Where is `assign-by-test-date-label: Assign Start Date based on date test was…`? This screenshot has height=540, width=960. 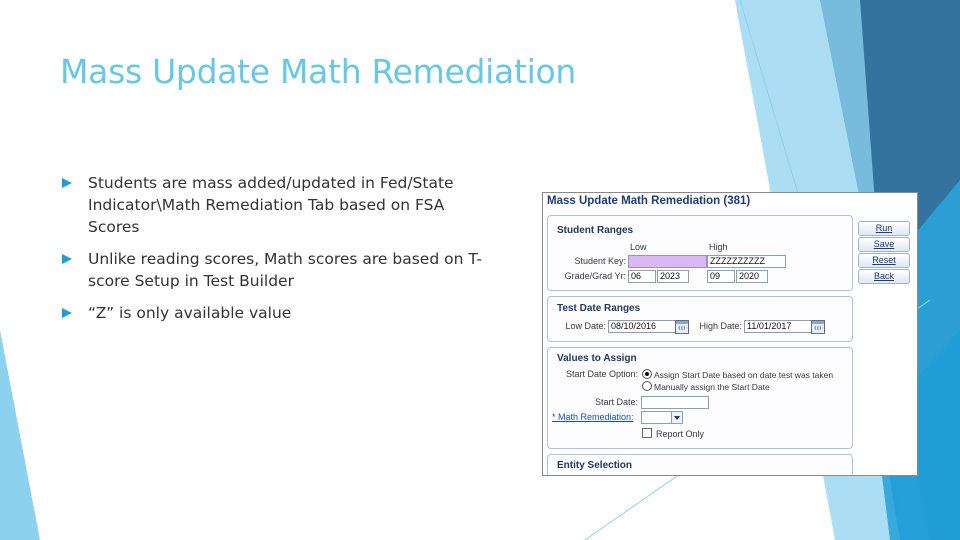
assign-by-test-date-label: Assign Start Date based on date test was… is located at coordinates (744, 375).